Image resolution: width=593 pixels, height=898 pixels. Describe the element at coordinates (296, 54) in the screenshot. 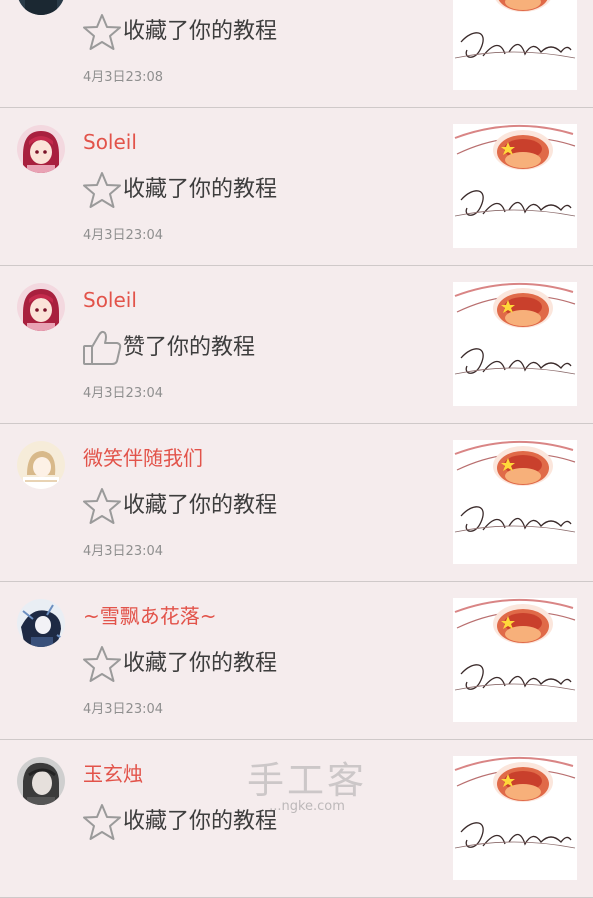

I see `notification-item: 收藏了你的教程 4月3日23:08` at that location.